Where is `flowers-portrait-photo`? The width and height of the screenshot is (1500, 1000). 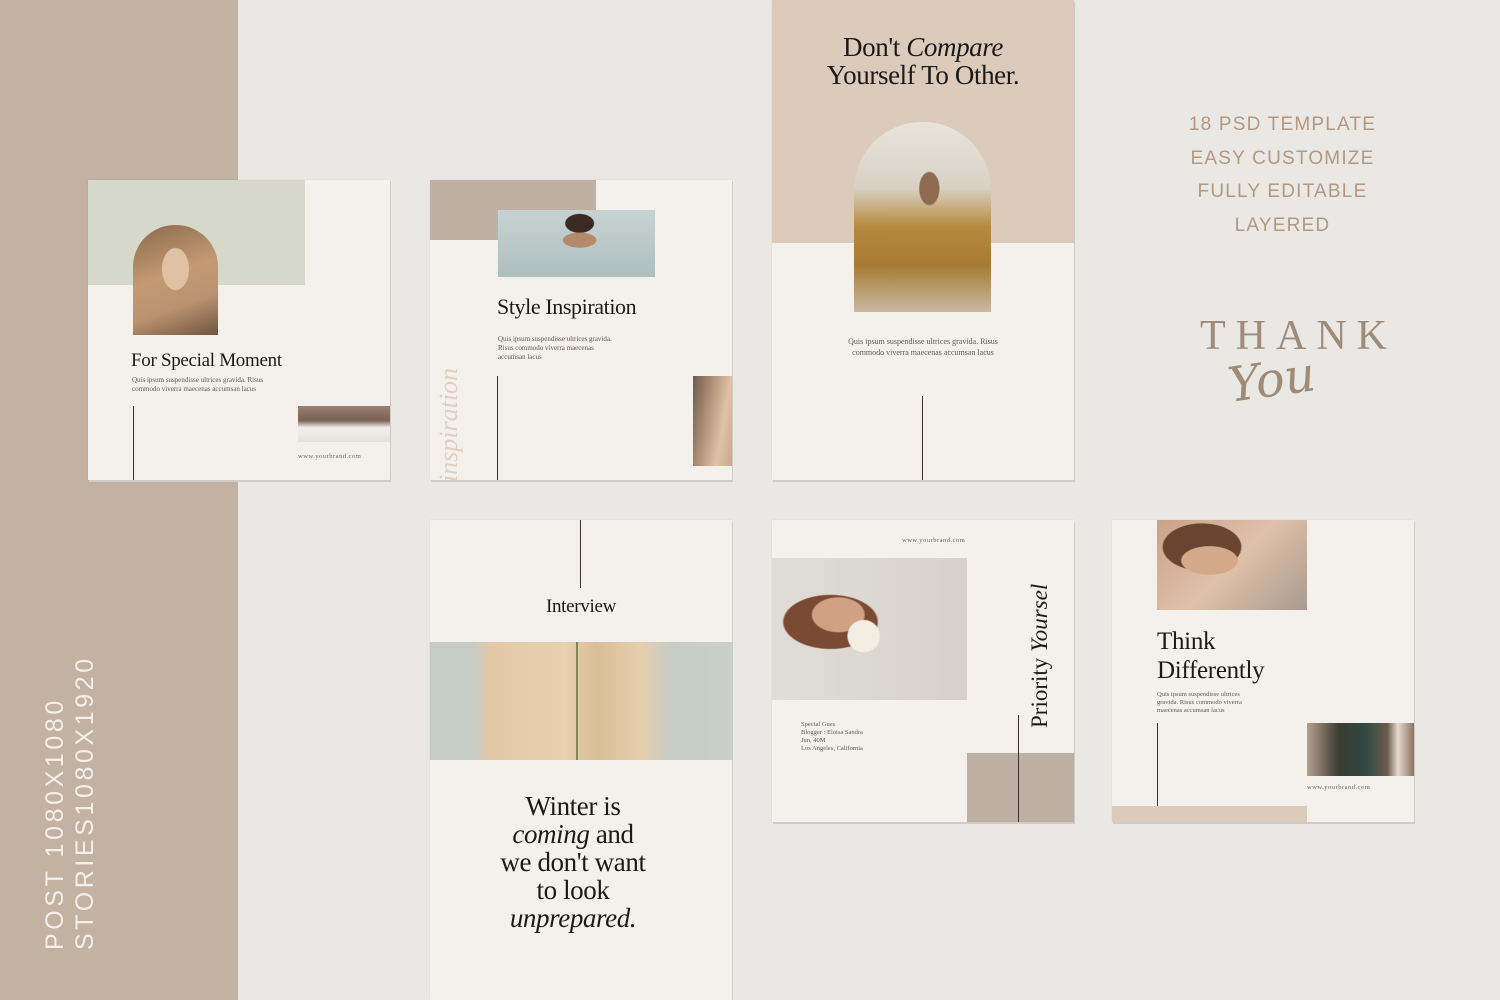
flowers-portrait-photo is located at coordinates (869, 629).